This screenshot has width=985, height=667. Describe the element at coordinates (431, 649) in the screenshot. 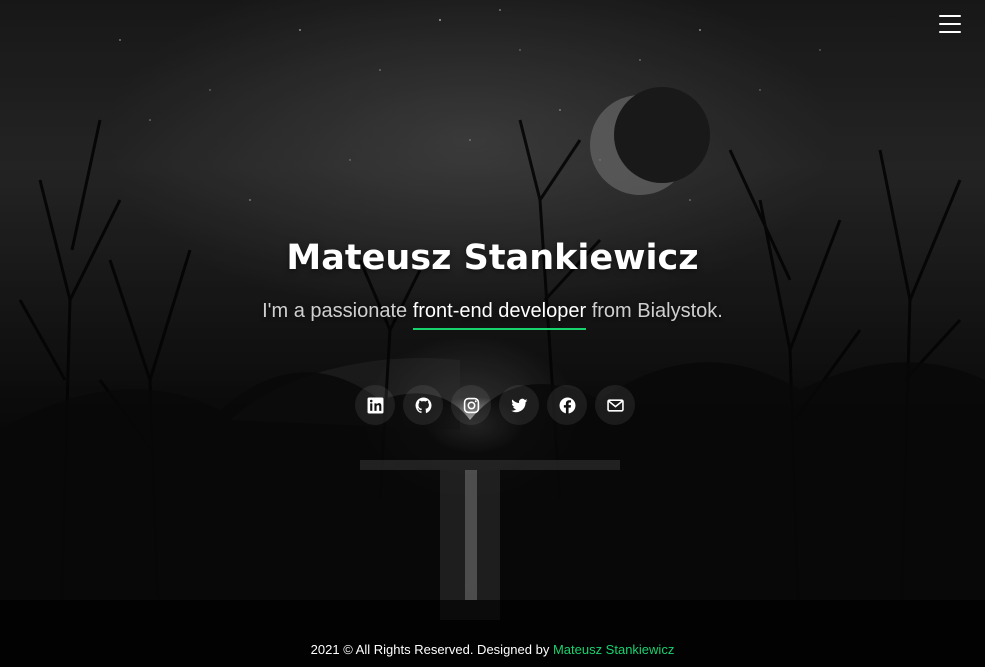

I see `footer-text: 2021 © All Rights Reserved. Designed by` at that location.